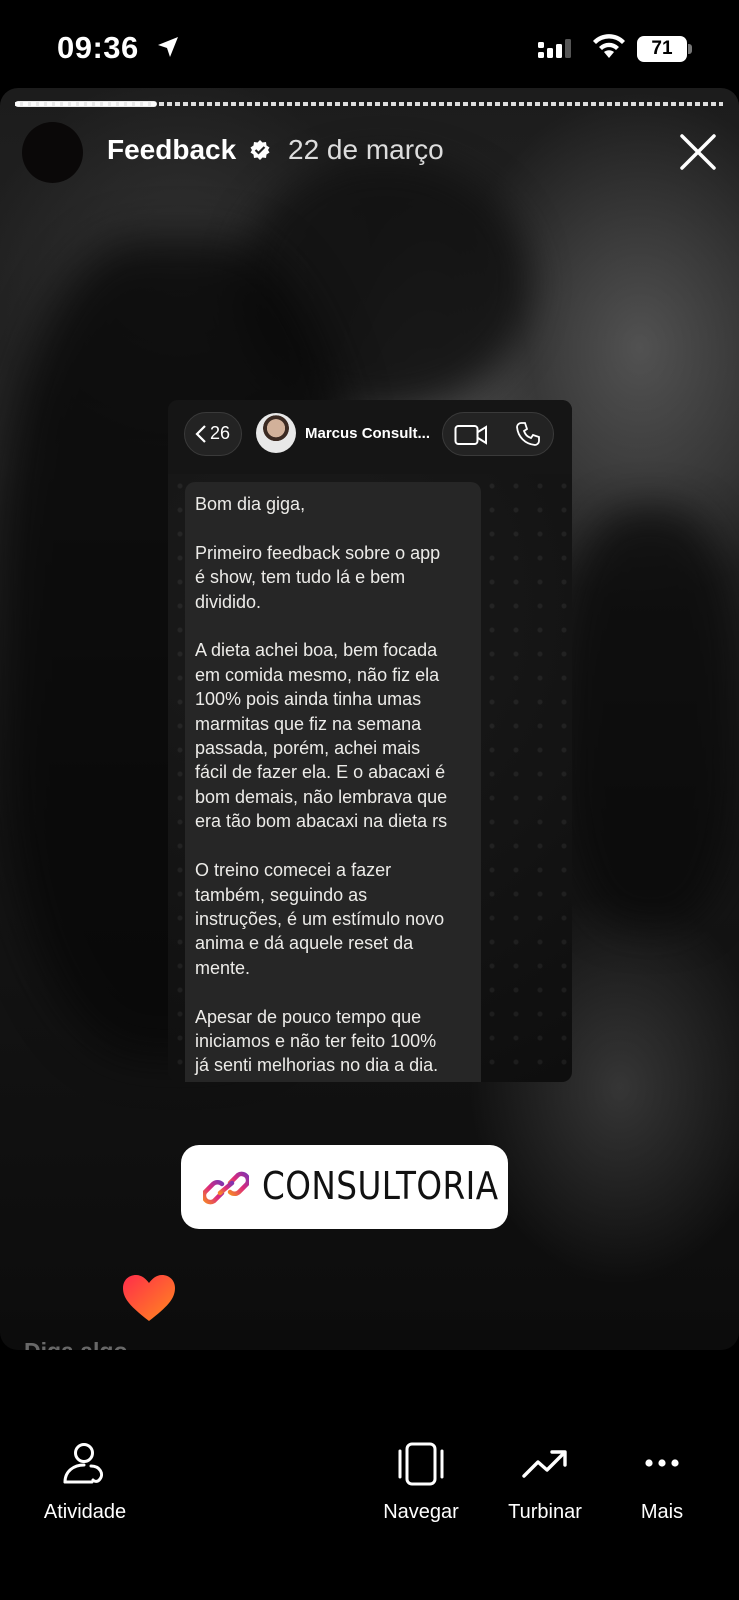  I want to click on battery-level: 71, so click(662, 48).